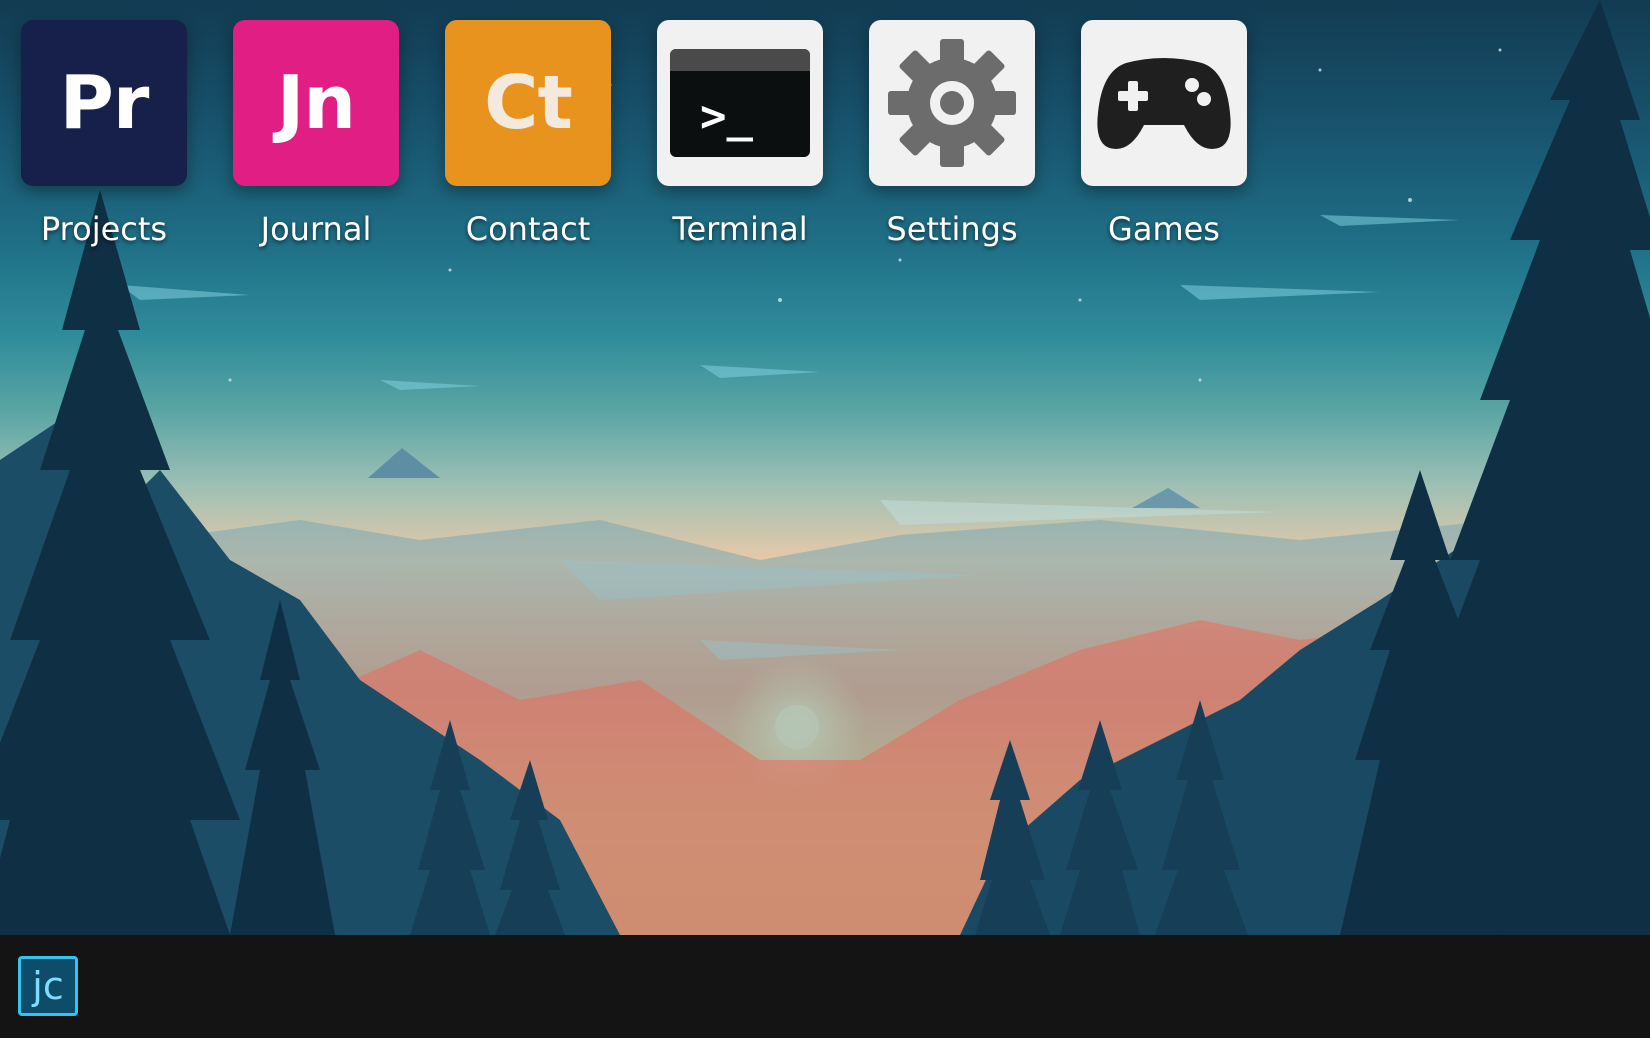  I want to click on contact-label: Contact, so click(528, 229).